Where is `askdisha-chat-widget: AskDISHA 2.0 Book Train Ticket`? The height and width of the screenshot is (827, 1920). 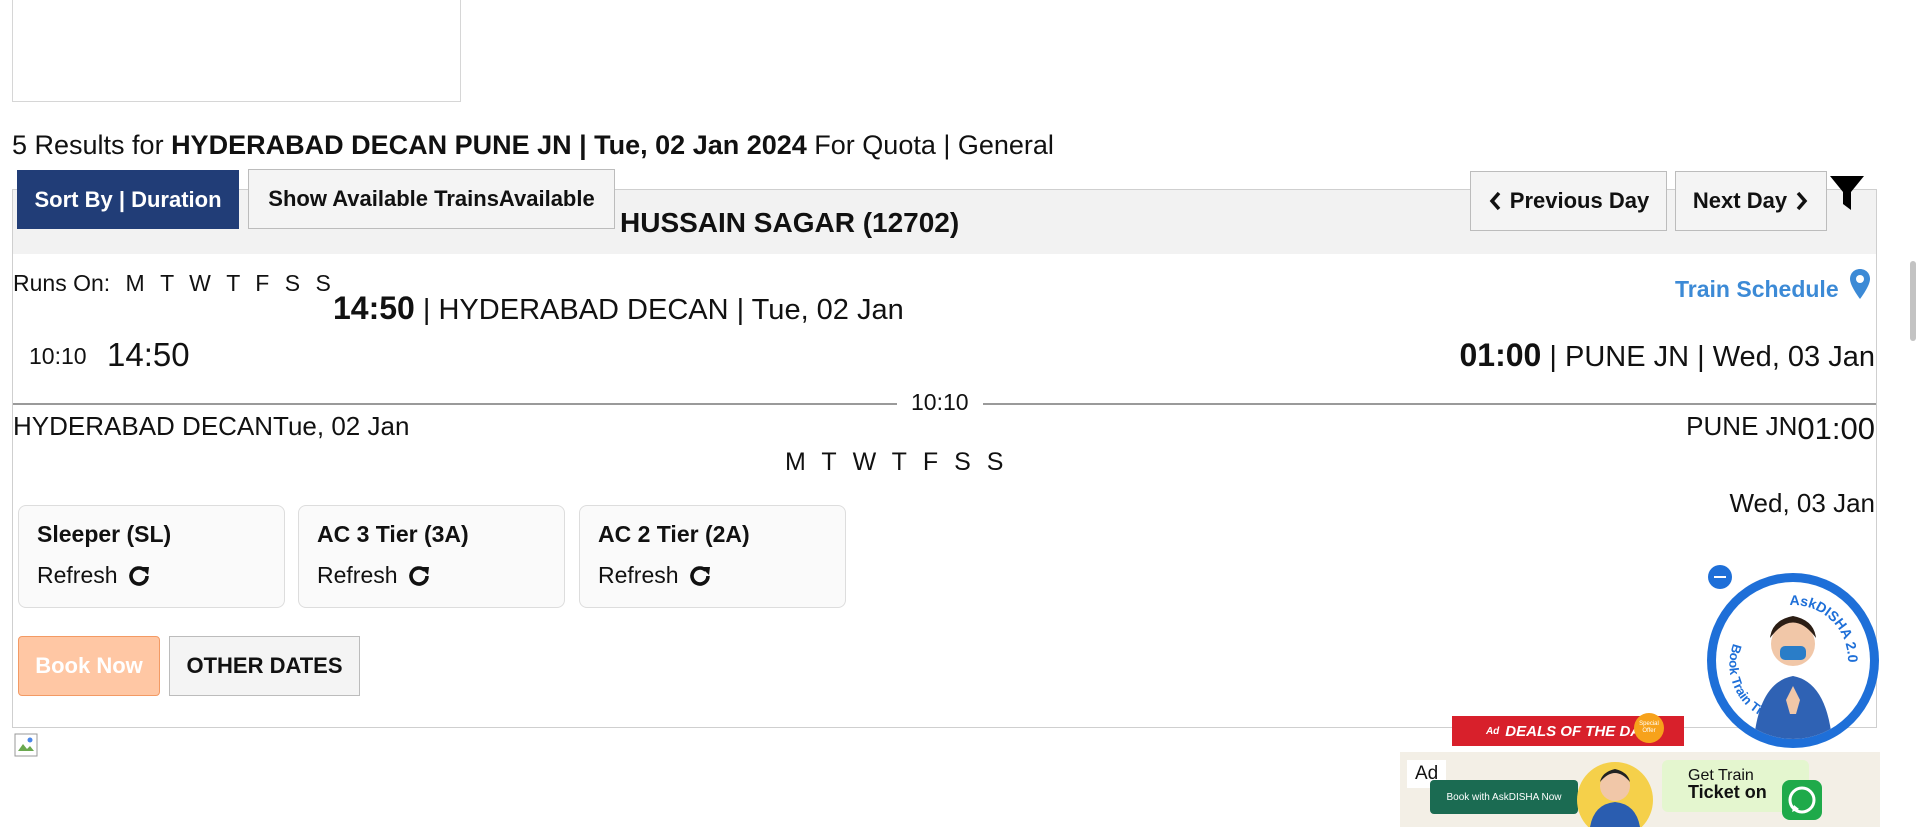
askdisha-chat-widget: AskDISHA 2.0 Book Train Ticket is located at coordinates (1793, 660).